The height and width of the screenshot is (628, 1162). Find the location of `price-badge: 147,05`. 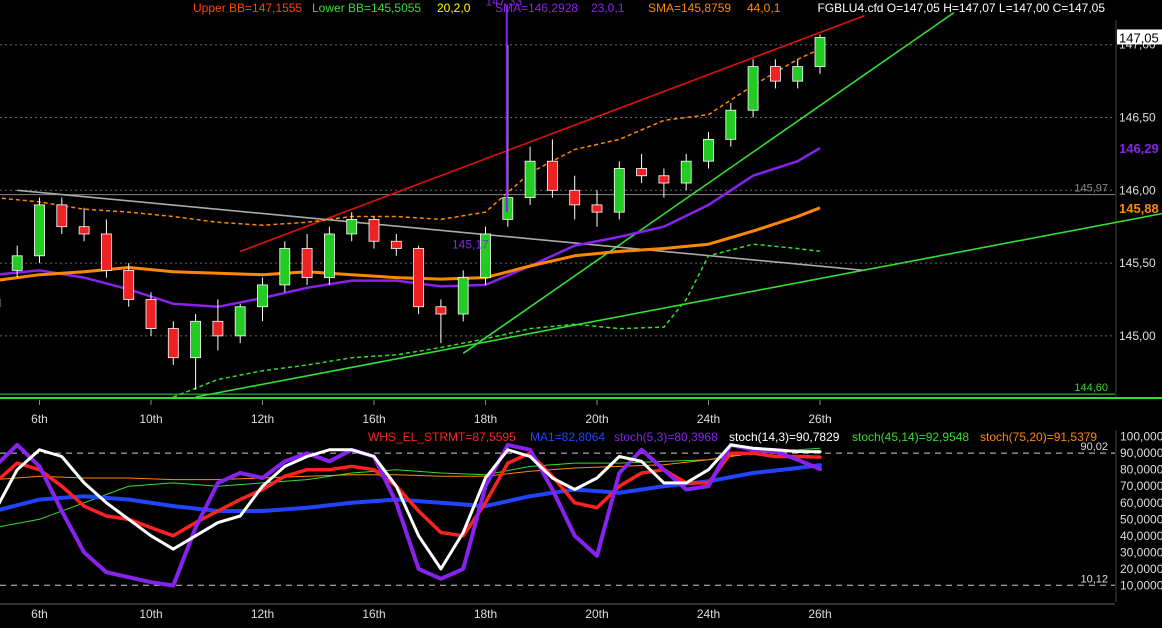

price-badge: 147,05 is located at coordinates (1139, 37).